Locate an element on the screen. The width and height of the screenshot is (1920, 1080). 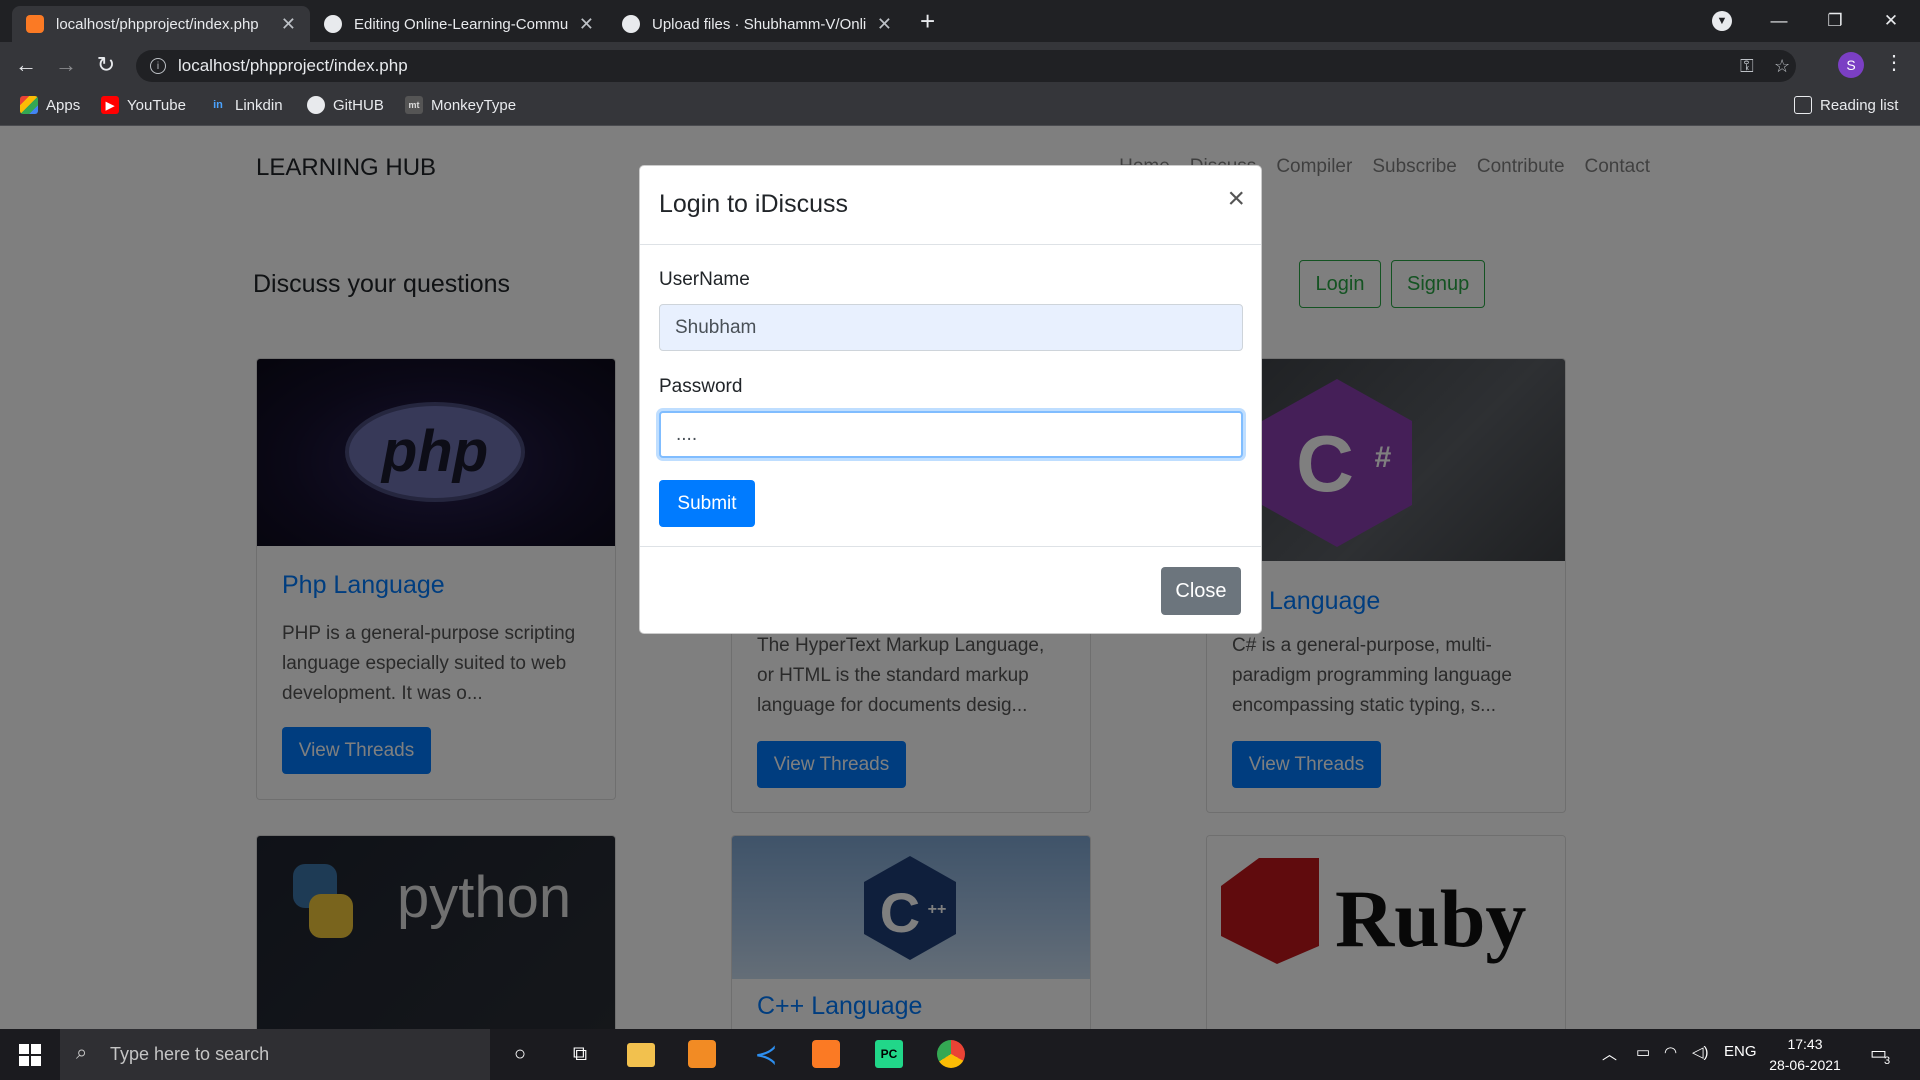
battery-icon: ▭ is located at coordinates (1643, 1052).